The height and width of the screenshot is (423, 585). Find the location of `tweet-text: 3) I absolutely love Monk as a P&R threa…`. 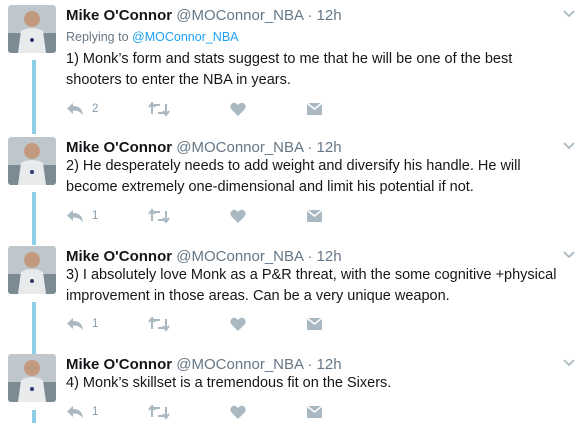

tweet-text: 3) I absolutely love Monk as a P&R threa… is located at coordinates (311, 285).